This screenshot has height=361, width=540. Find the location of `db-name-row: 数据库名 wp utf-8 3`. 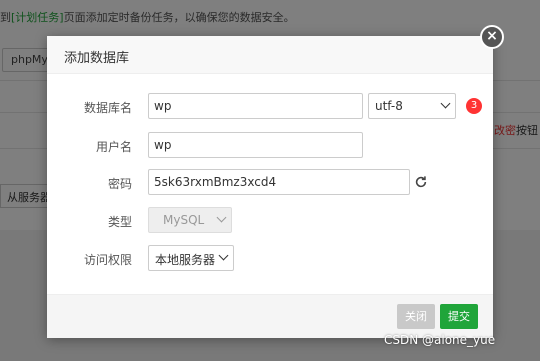

db-name-row: 数据库名 wp utf-8 3 is located at coordinates (270, 106).